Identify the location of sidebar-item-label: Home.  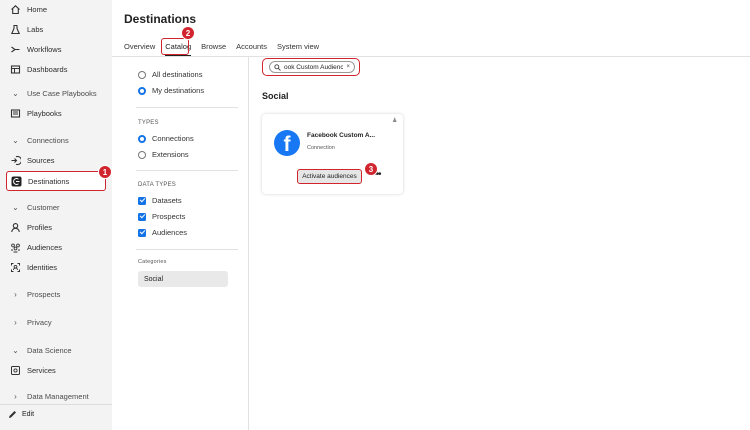
(37, 9).